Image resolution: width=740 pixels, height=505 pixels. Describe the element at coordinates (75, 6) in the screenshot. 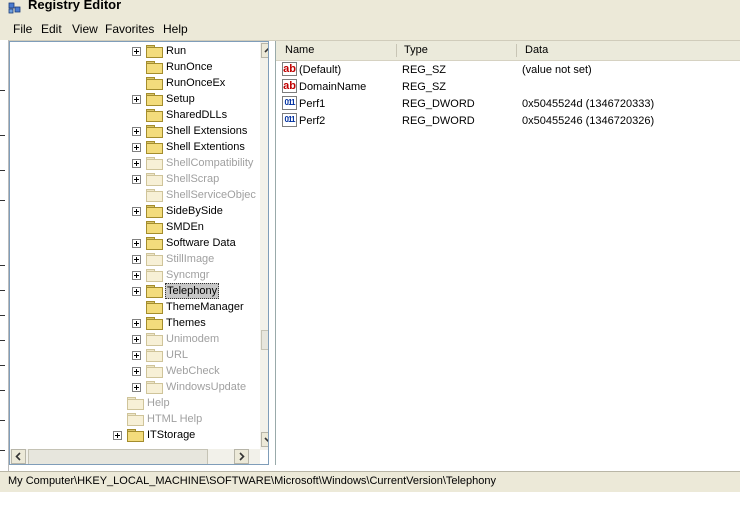

I see `window-title: Registry Editor` at that location.